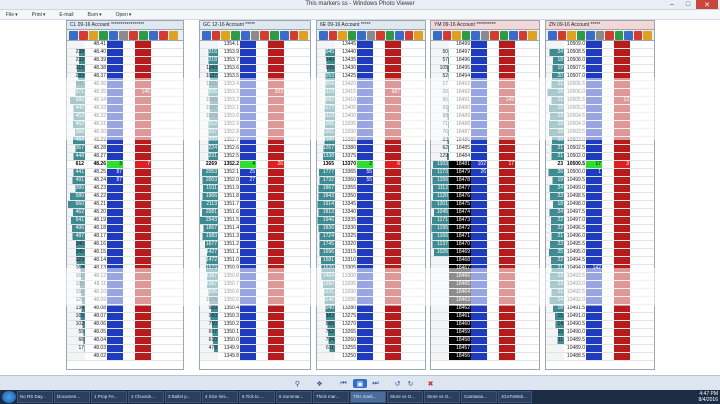 The height and width of the screenshot is (404, 720). What do you see at coordinates (371, 341) in the screenshot?
I see `table-row: 704 13260` at bounding box center [371, 341].